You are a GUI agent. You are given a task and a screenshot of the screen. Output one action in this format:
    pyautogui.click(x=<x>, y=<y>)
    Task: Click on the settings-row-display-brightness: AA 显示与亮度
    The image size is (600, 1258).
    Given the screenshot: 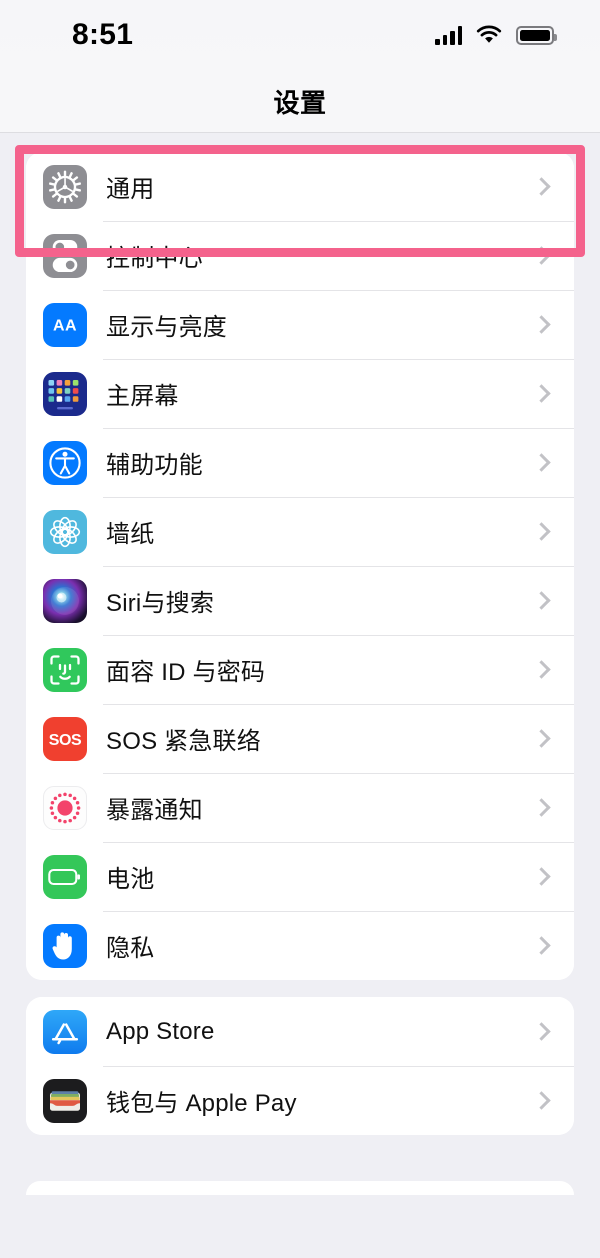 What is the action you would take?
    pyautogui.click(x=300, y=324)
    